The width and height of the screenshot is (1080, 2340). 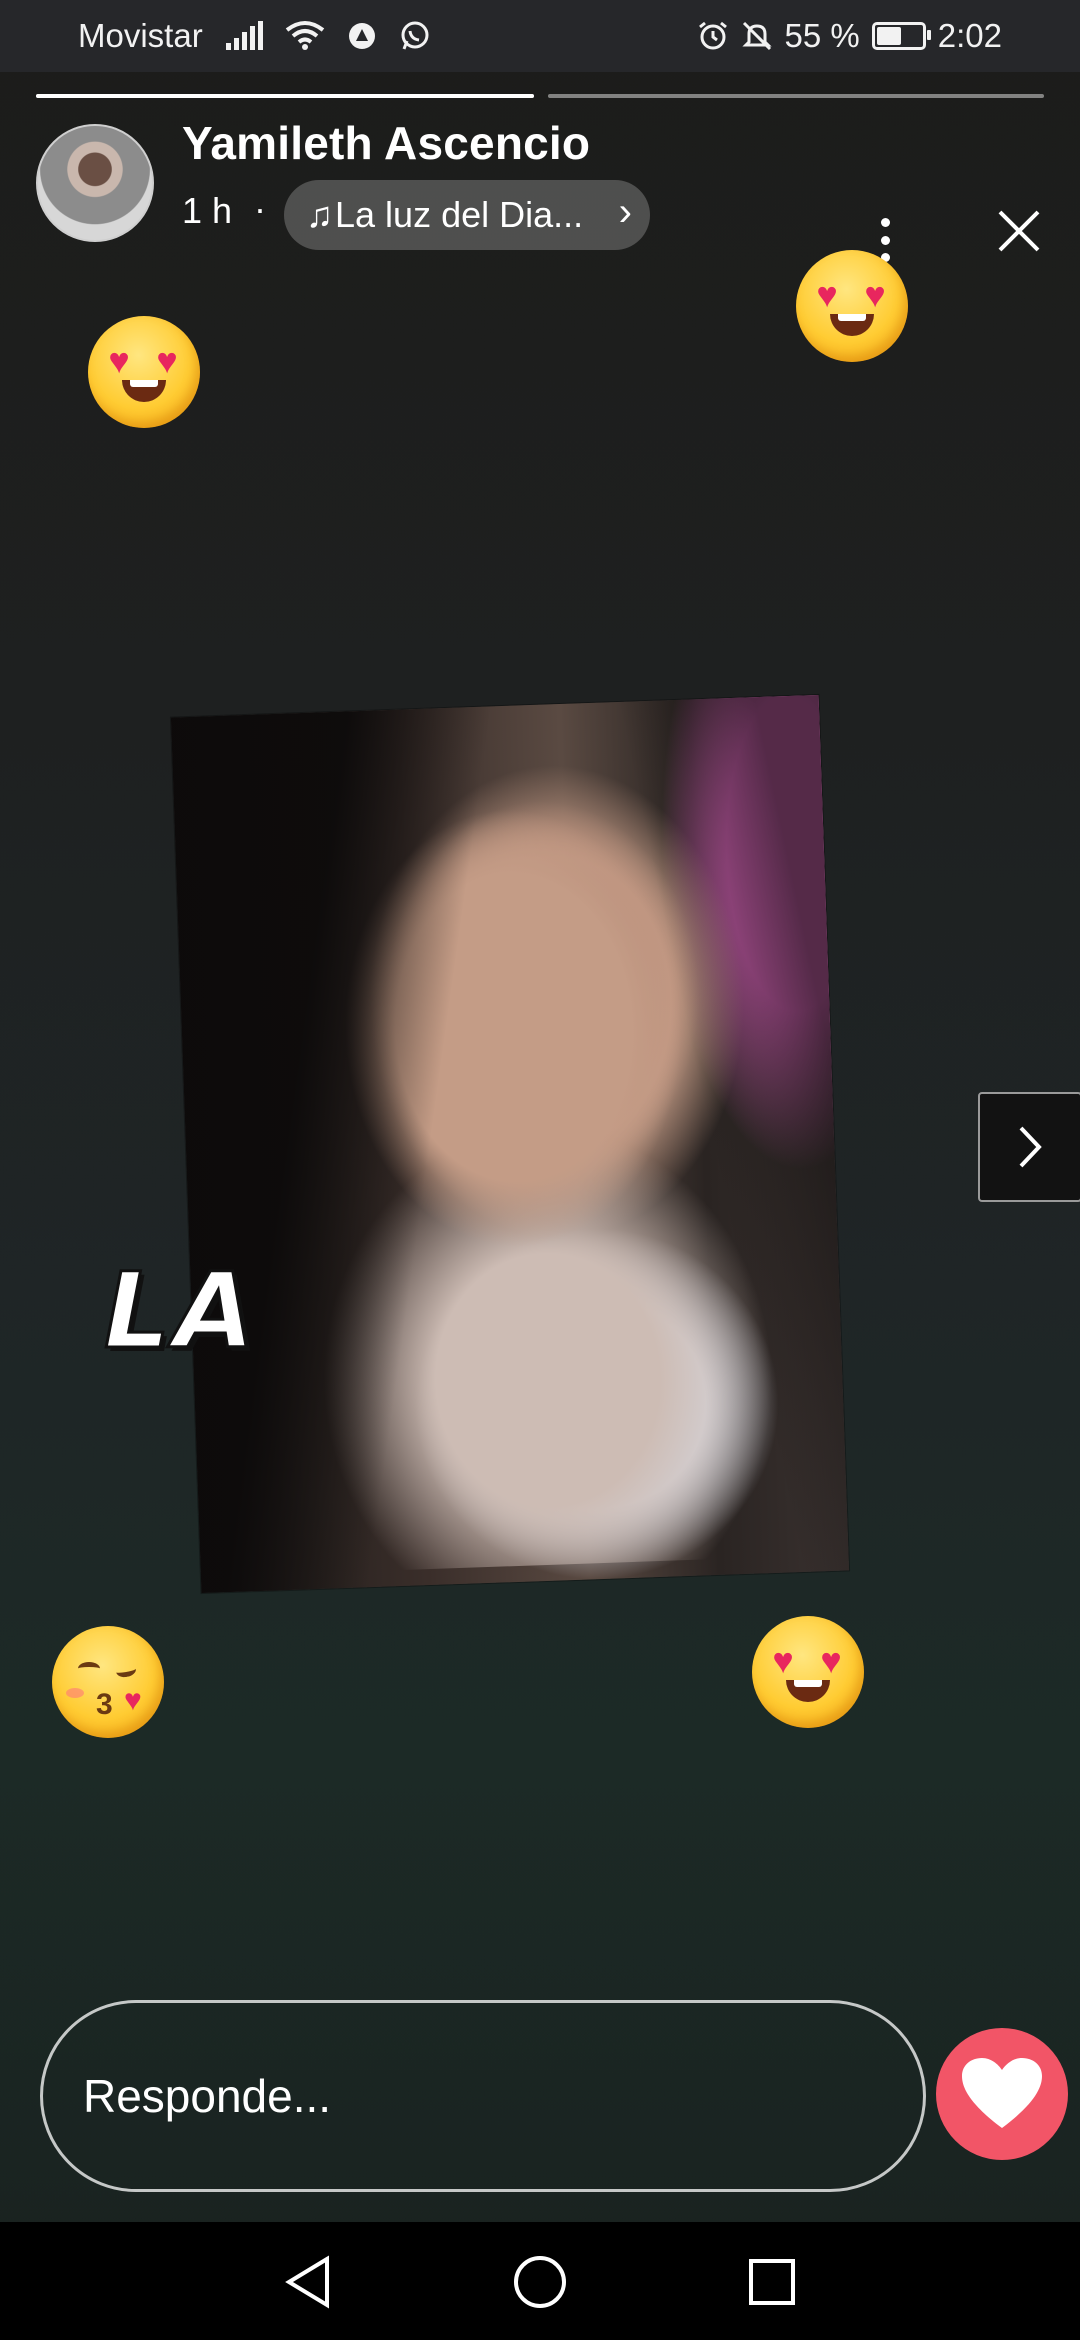 What do you see at coordinates (362, 36) in the screenshot?
I see `data-saver-icon` at bounding box center [362, 36].